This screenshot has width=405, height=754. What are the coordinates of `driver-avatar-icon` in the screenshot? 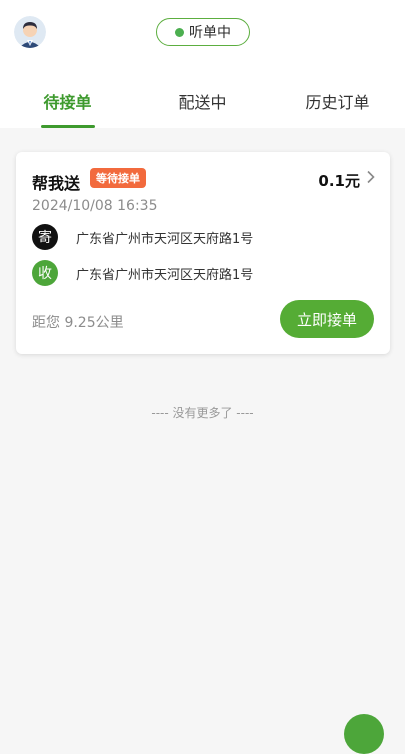 It's located at (30, 32).